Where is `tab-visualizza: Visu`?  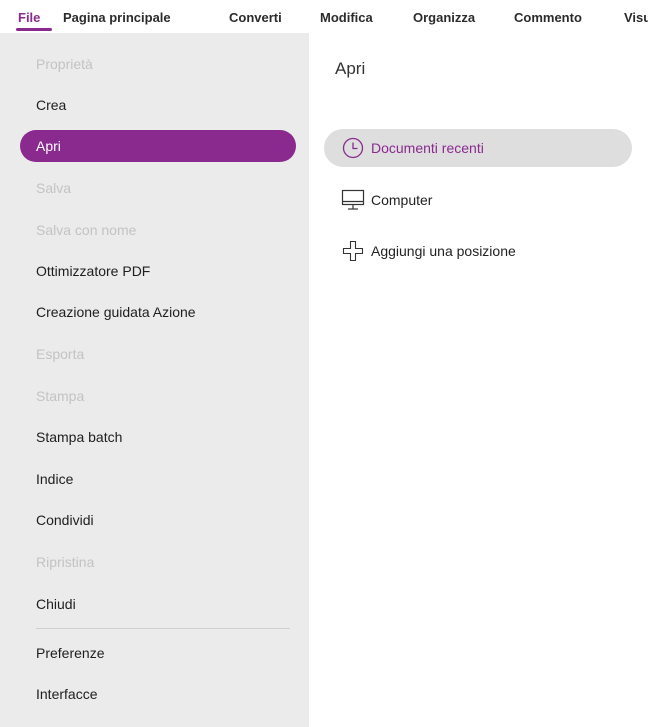 tab-visualizza: Visu is located at coordinates (636, 17).